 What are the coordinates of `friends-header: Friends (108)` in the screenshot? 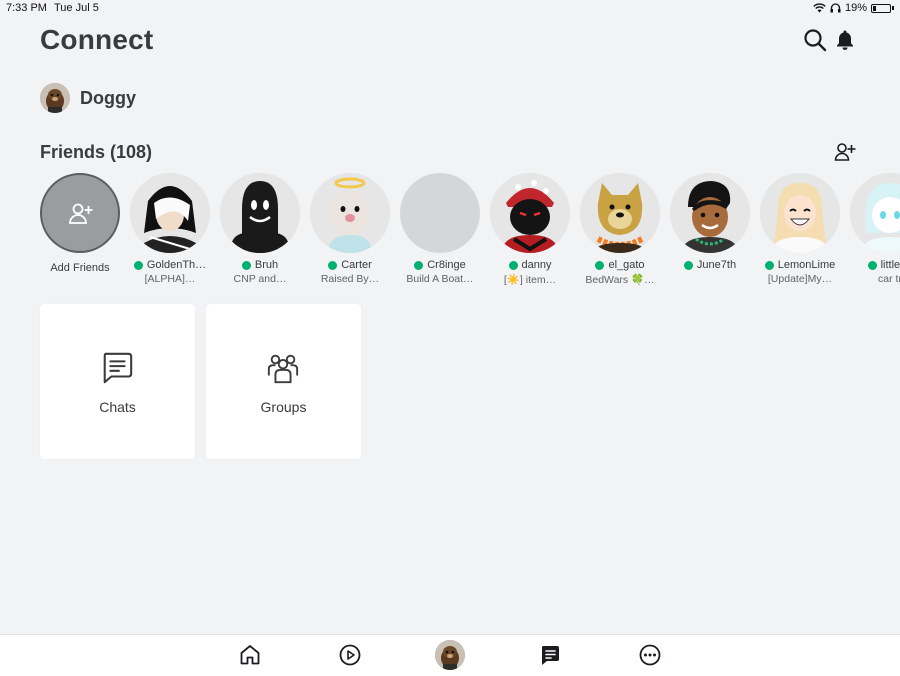 It's located at (96, 152).